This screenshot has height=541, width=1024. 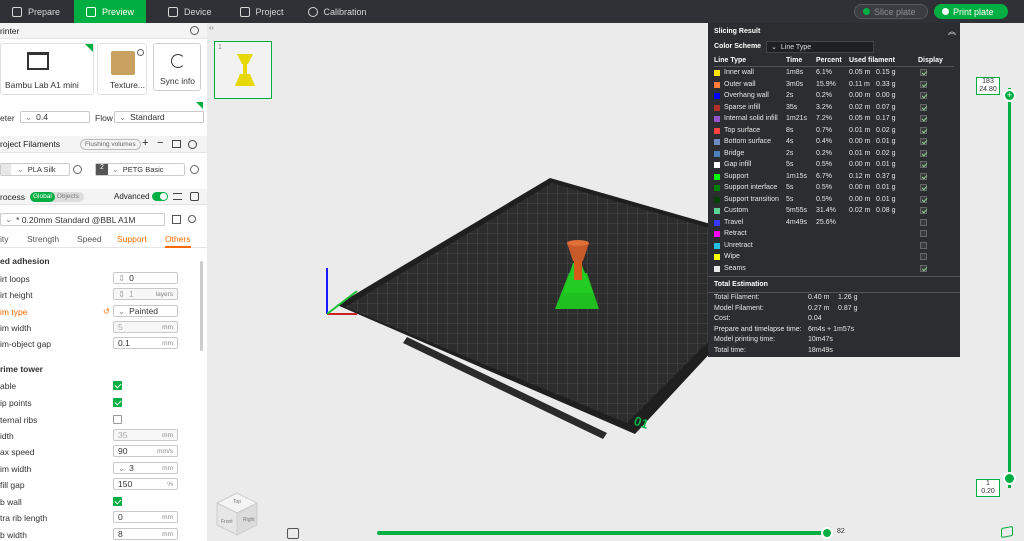 What do you see at coordinates (176, 219) in the screenshot?
I see `save-icon` at bounding box center [176, 219].